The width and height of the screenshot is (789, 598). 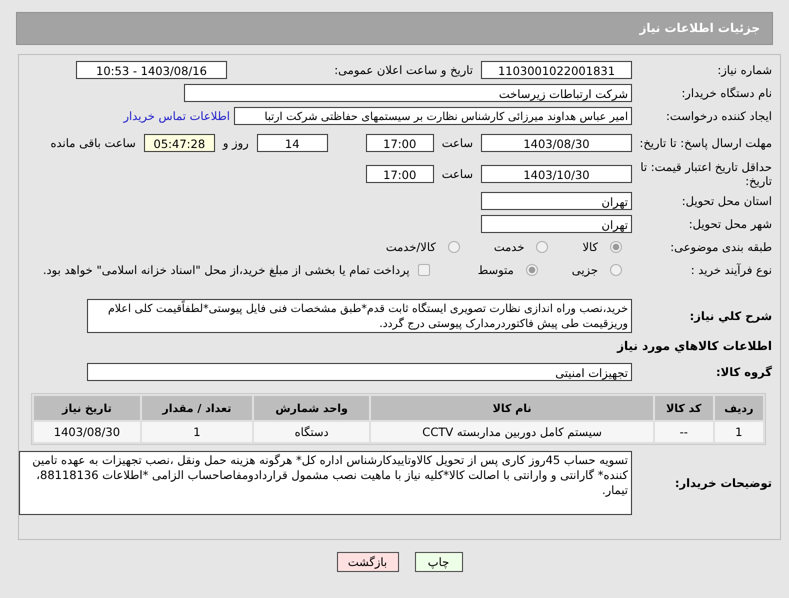 I want to click on requester-field: امیر عباس هداوند میرزائی کارشناس نظارت بر سیستمهای حفاظتی شرکت ارتبا, so click(x=433, y=116).